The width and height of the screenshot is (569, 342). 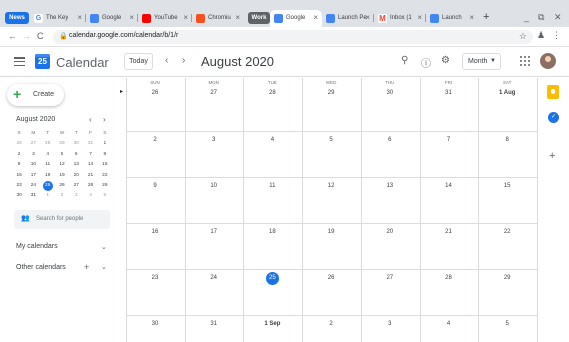 I want to click on month-day-cell: 16, so click(x=155, y=232).